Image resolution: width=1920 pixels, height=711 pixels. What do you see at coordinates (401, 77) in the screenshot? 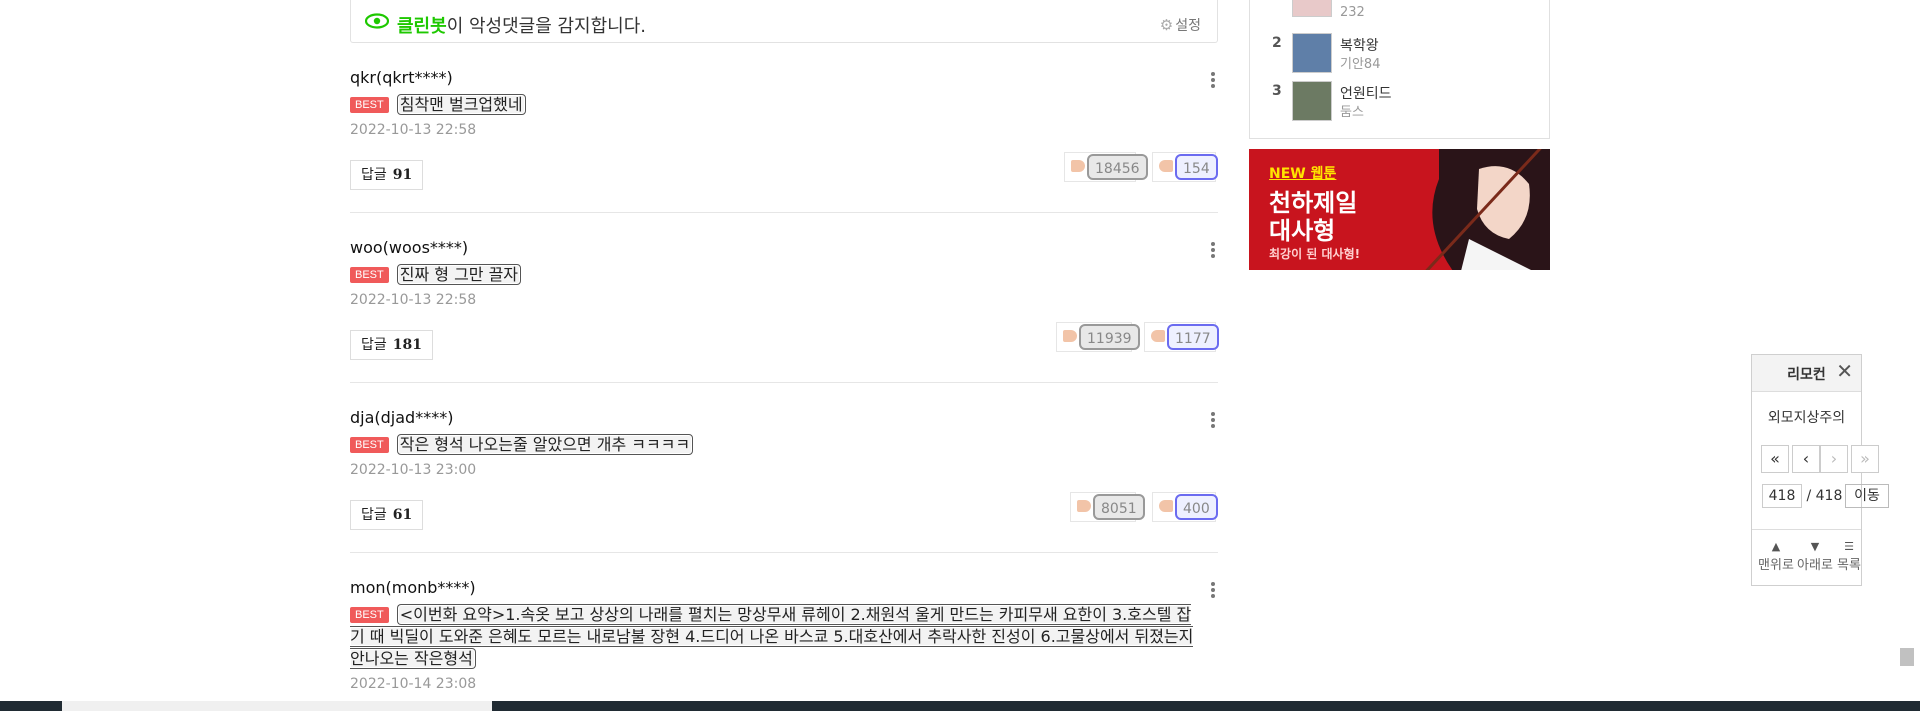
I see `comment-username: qkr(qkrt****)` at bounding box center [401, 77].